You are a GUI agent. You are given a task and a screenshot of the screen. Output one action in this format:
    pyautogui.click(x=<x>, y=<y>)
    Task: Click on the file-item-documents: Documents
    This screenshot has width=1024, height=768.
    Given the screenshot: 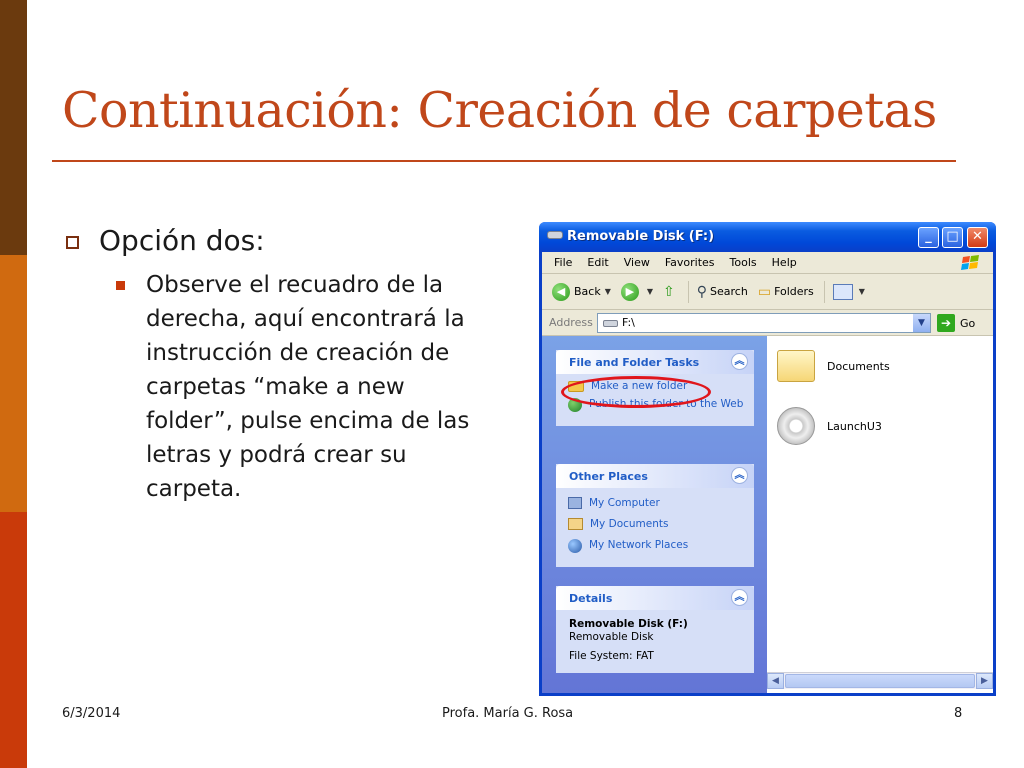 What is the action you would take?
    pyautogui.click(x=833, y=366)
    